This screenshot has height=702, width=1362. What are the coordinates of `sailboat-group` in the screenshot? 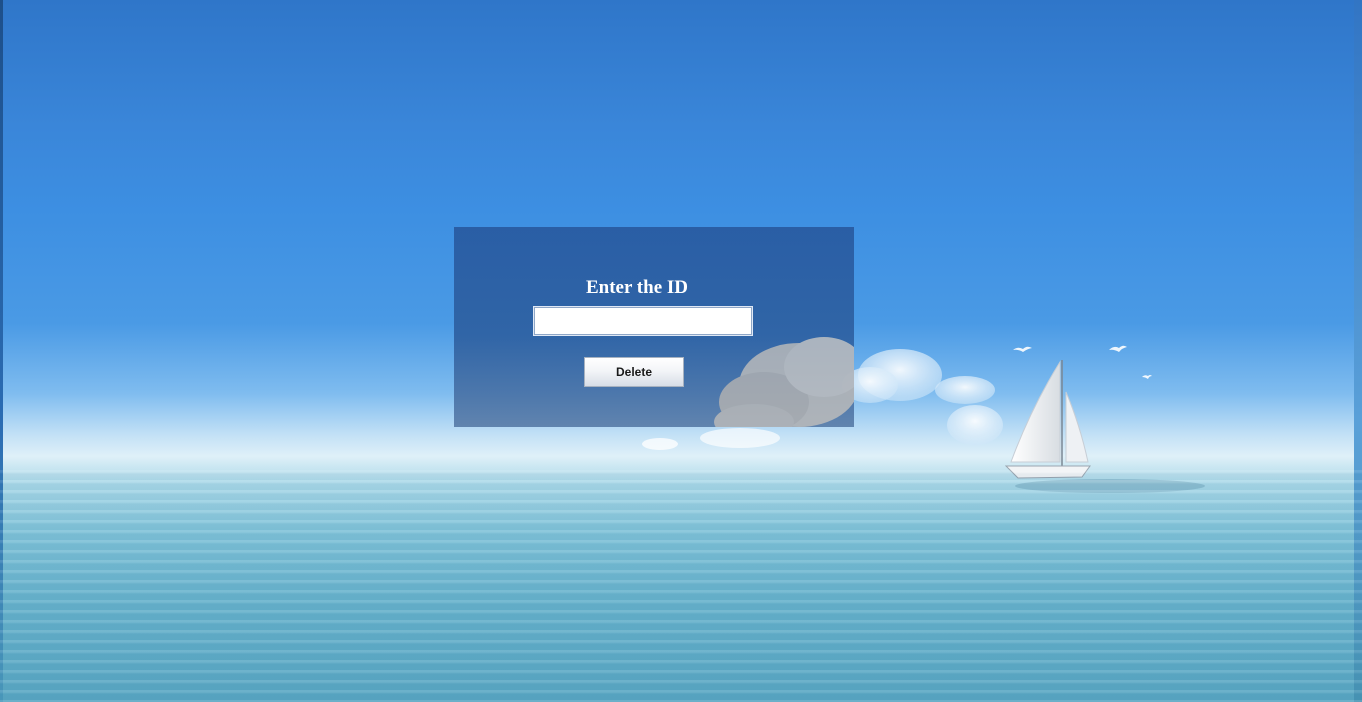 It's located at (1104, 426).